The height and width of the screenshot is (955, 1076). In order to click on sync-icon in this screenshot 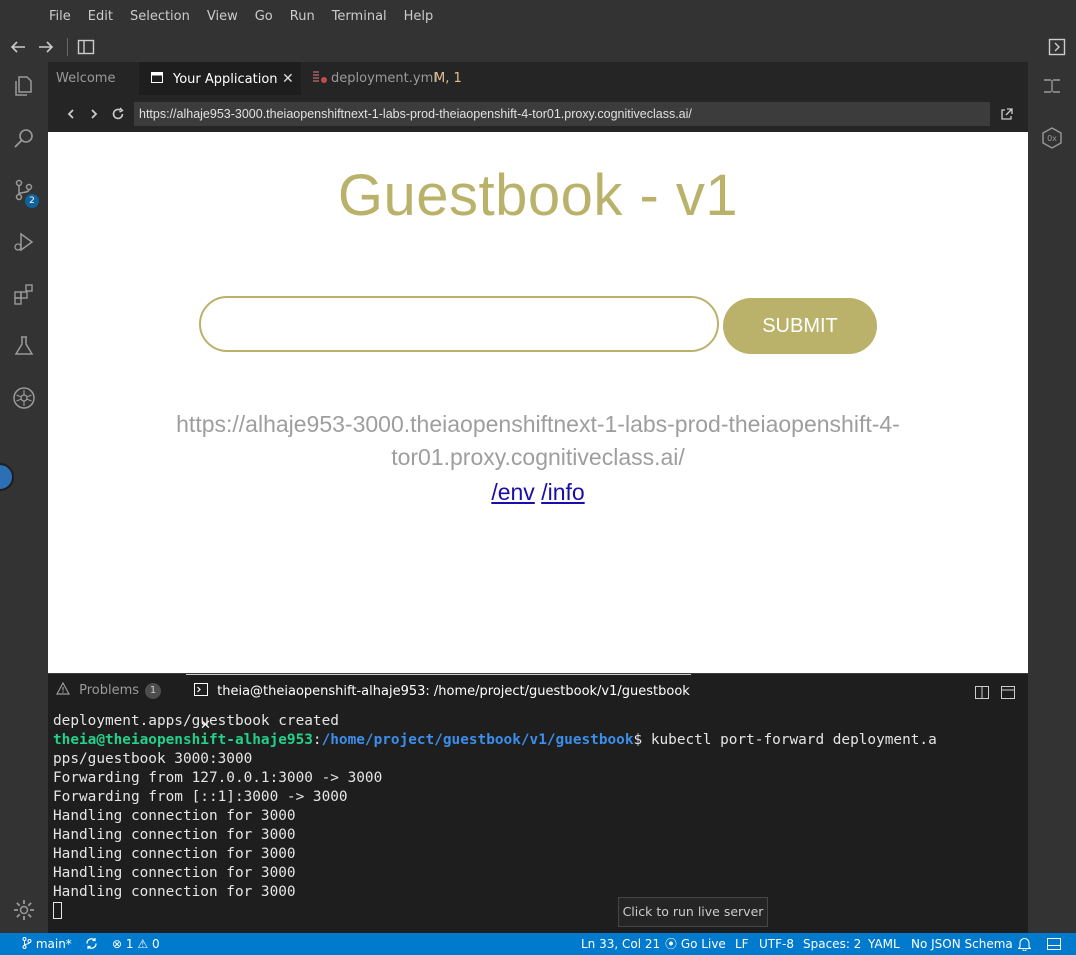, I will do `click(91, 944)`.